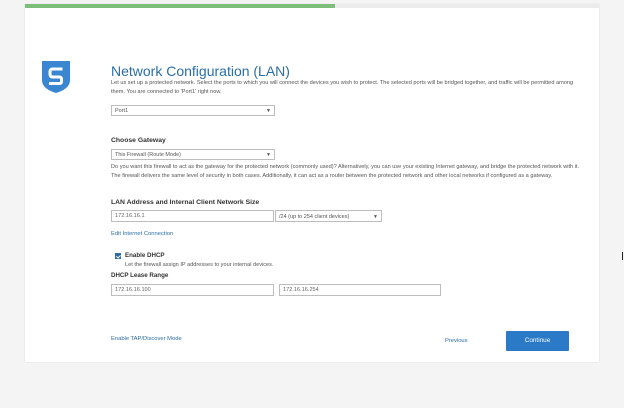 This screenshot has width=624, height=408. What do you see at coordinates (192, 216) in the screenshot?
I see `lan-address-input: 172.16.16.1` at bounding box center [192, 216].